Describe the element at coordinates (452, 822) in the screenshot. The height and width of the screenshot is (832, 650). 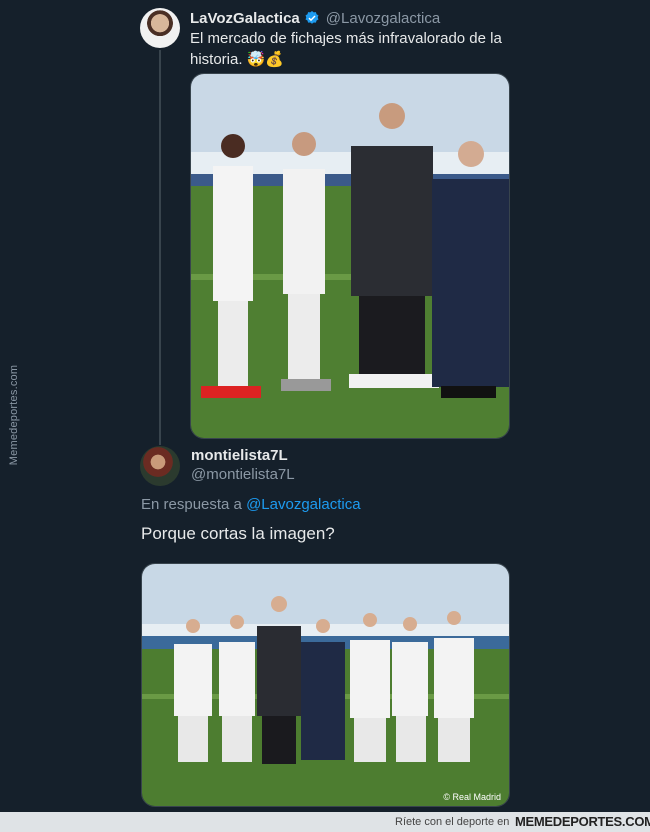
I see `footer-tagline: Ríete con el deporte en` at that location.